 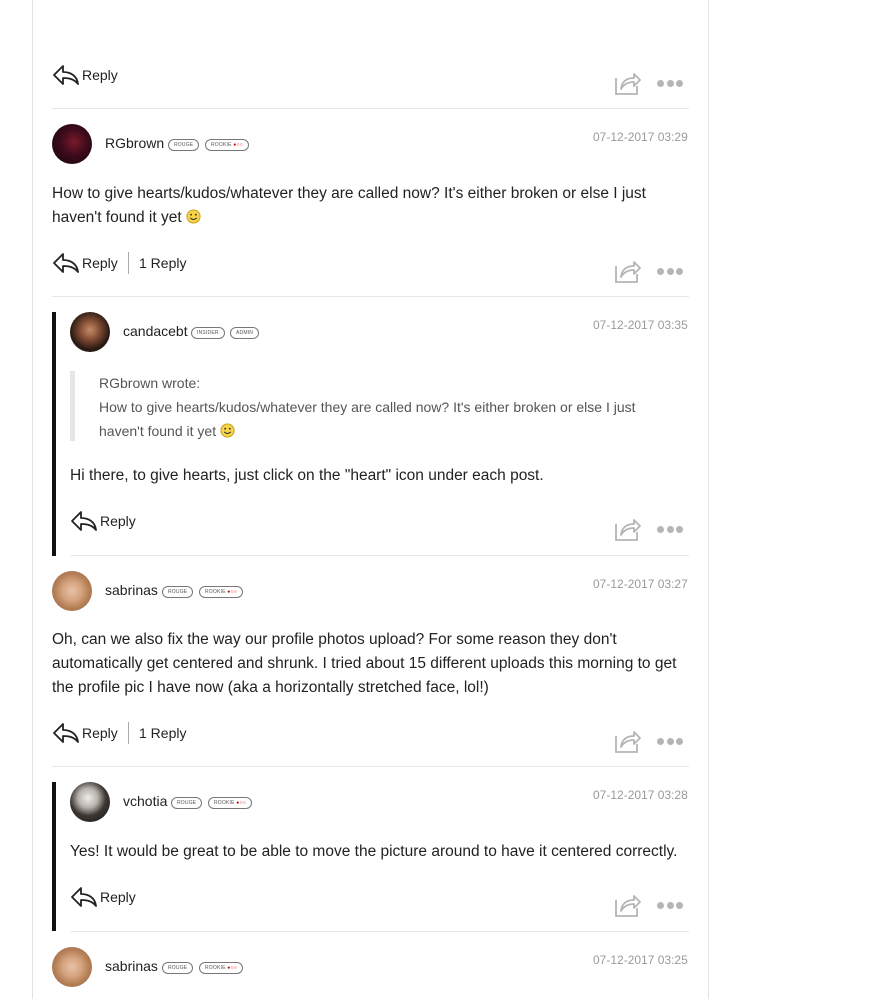 I want to click on quote-author: RGbrown wrote:, so click(x=150, y=383).